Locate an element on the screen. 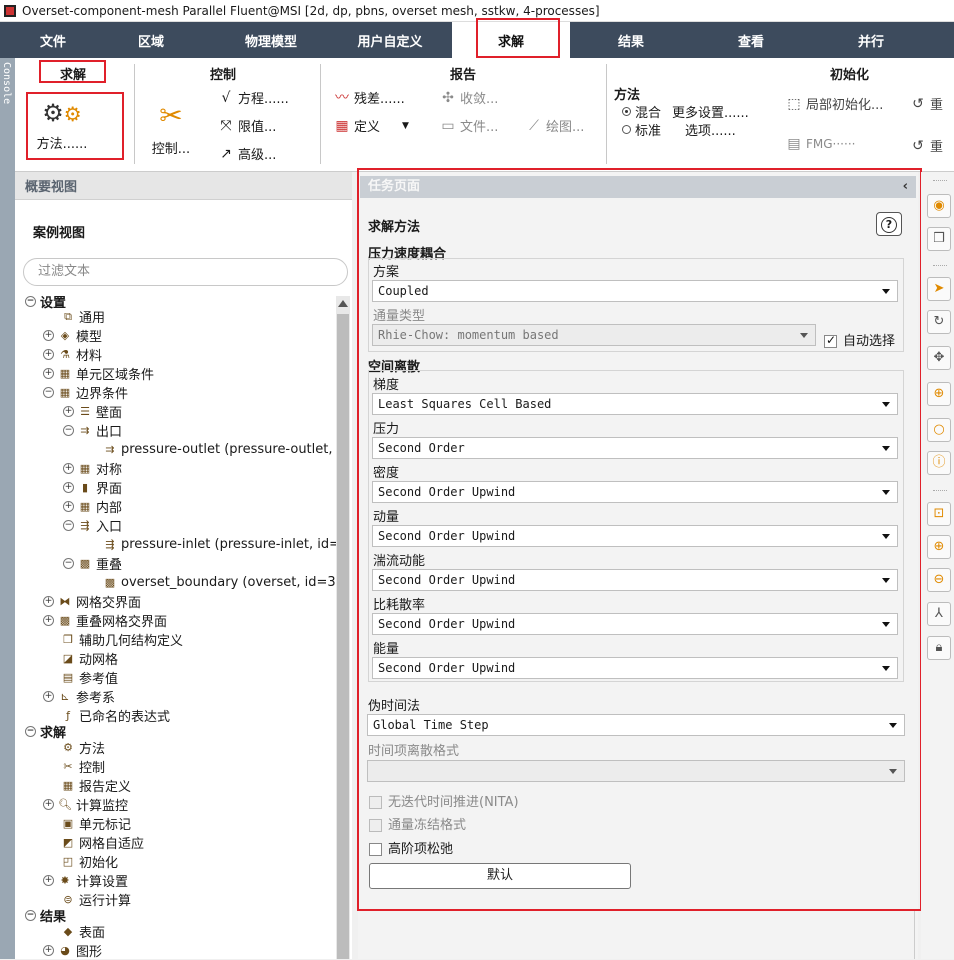 This screenshot has width=954, height=960. tree-item-aux-geometry: ❒ 辅助几何结构定义 is located at coordinates (122, 640).